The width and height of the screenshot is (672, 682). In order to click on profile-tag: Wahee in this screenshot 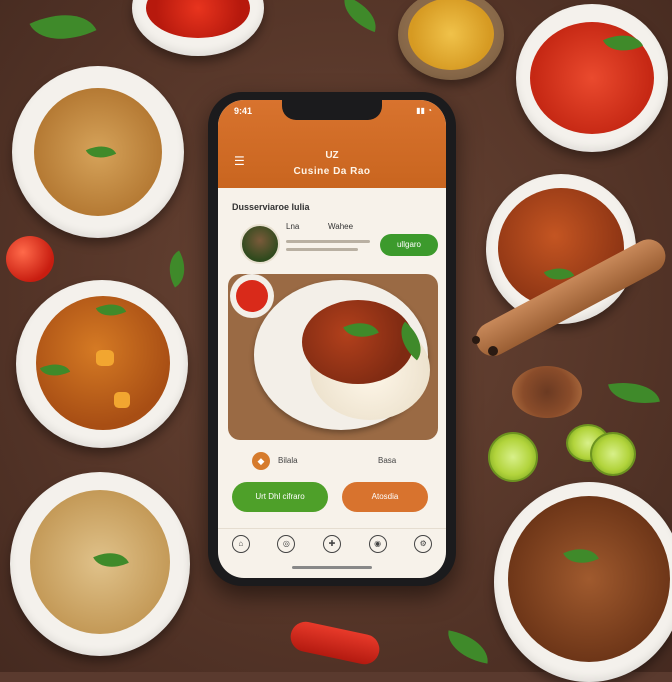, I will do `click(341, 226)`.